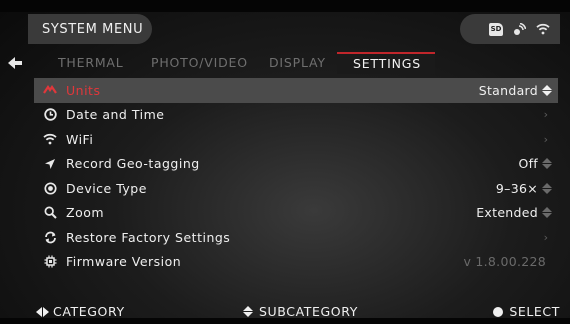 Image resolution: width=570 pixels, height=324 pixels. What do you see at coordinates (80, 139) in the screenshot?
I see `menu-item-label: WiFi` at bounding box center [80, 139].